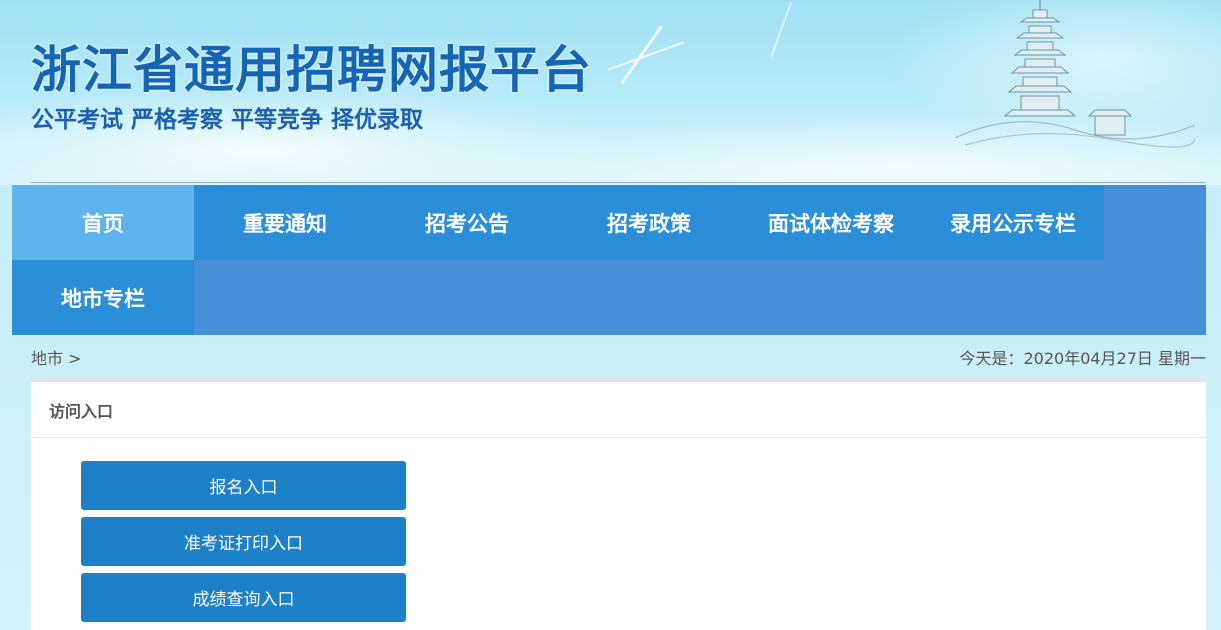 The width and height of the screenshot is (1221, 630). What do you see at coordinates (649, 222) in the screenshot?
I see `nav-item-recruitment-policies: 招考政策` at bounding box center [649, 222].